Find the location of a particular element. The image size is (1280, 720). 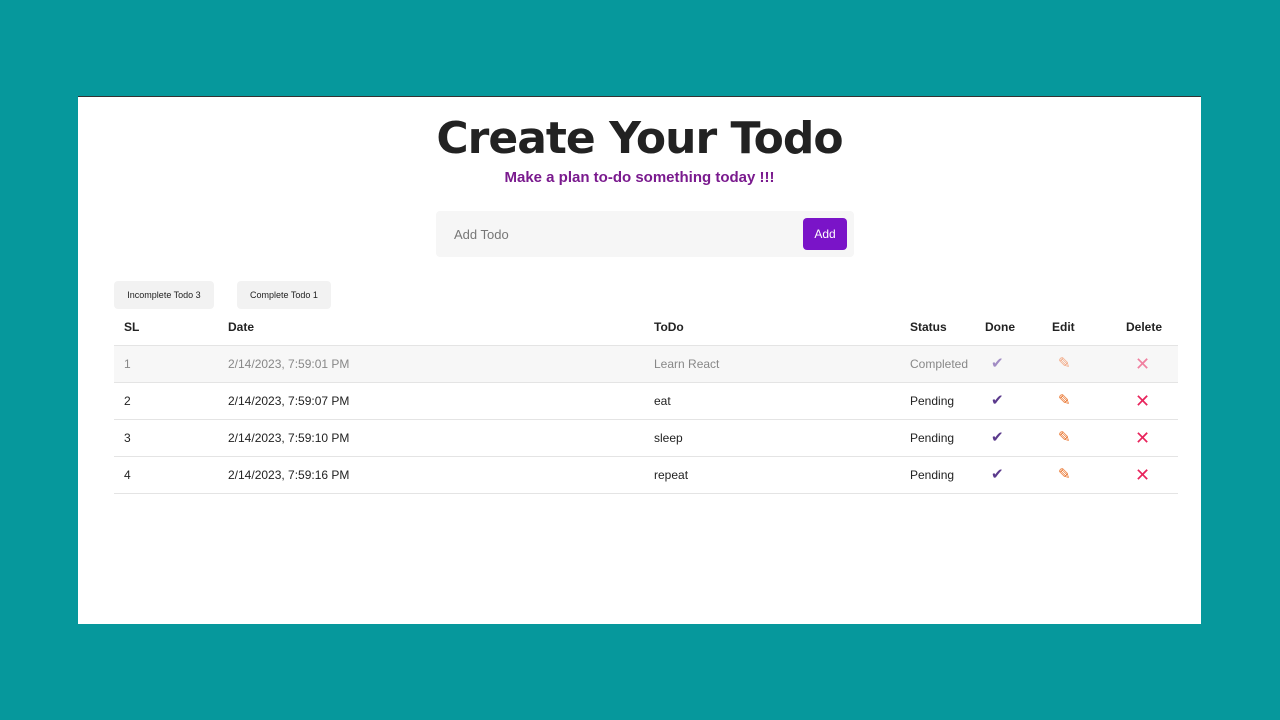

add-todo-form: Add is located at coordinates (645, 234).